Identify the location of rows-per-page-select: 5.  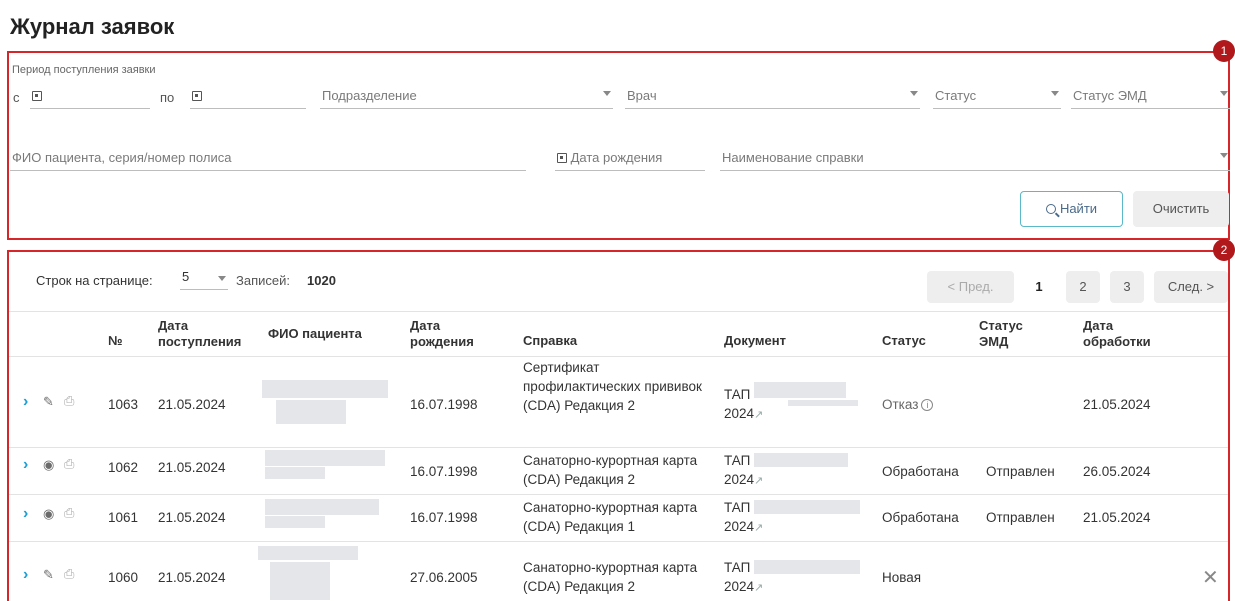
(204, 279).